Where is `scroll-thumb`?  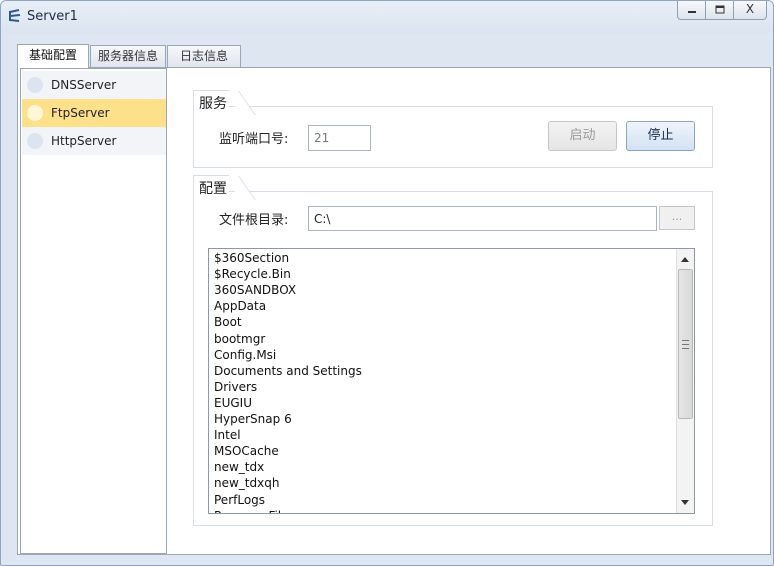 scroll-thumb is located at coordinates (685, 344).